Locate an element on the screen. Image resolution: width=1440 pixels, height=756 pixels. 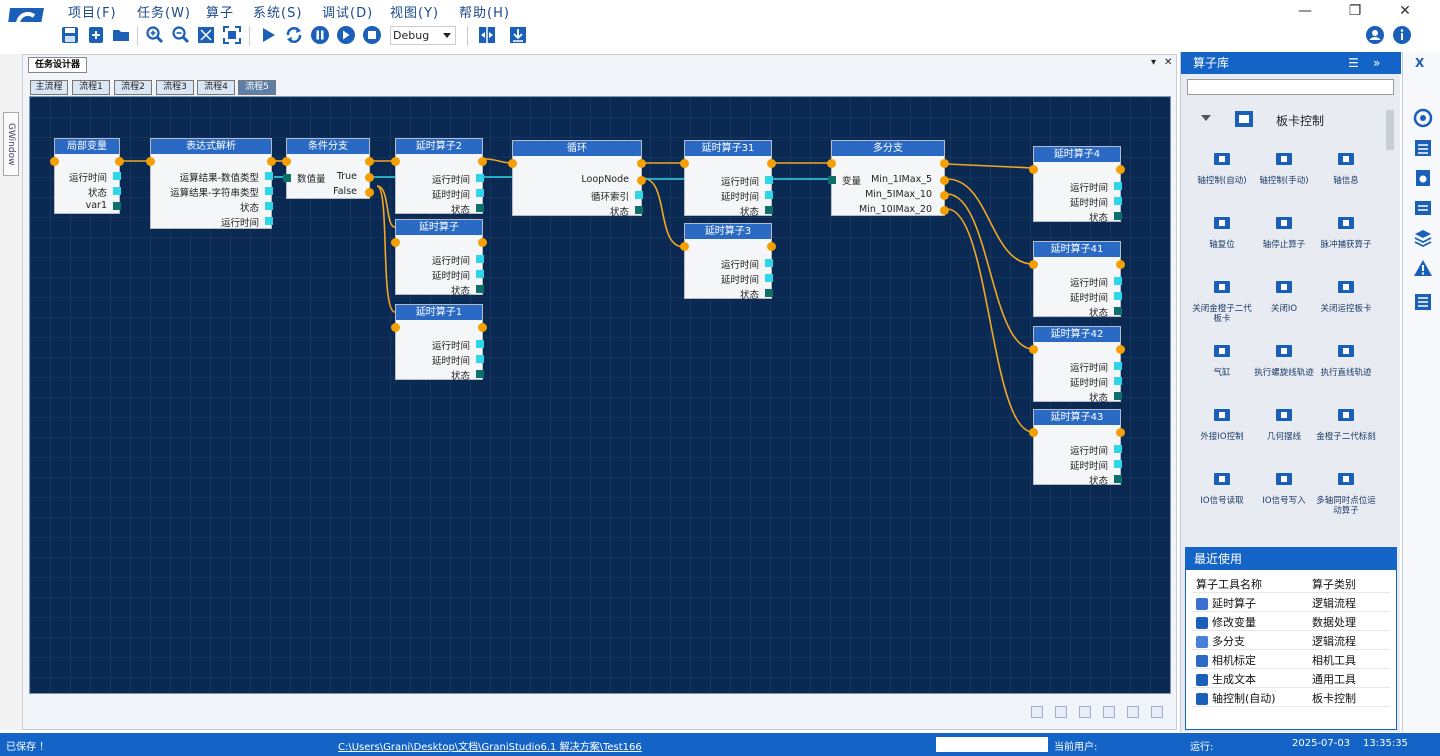
forward-icon: » is located at coordinates (1376, 63).